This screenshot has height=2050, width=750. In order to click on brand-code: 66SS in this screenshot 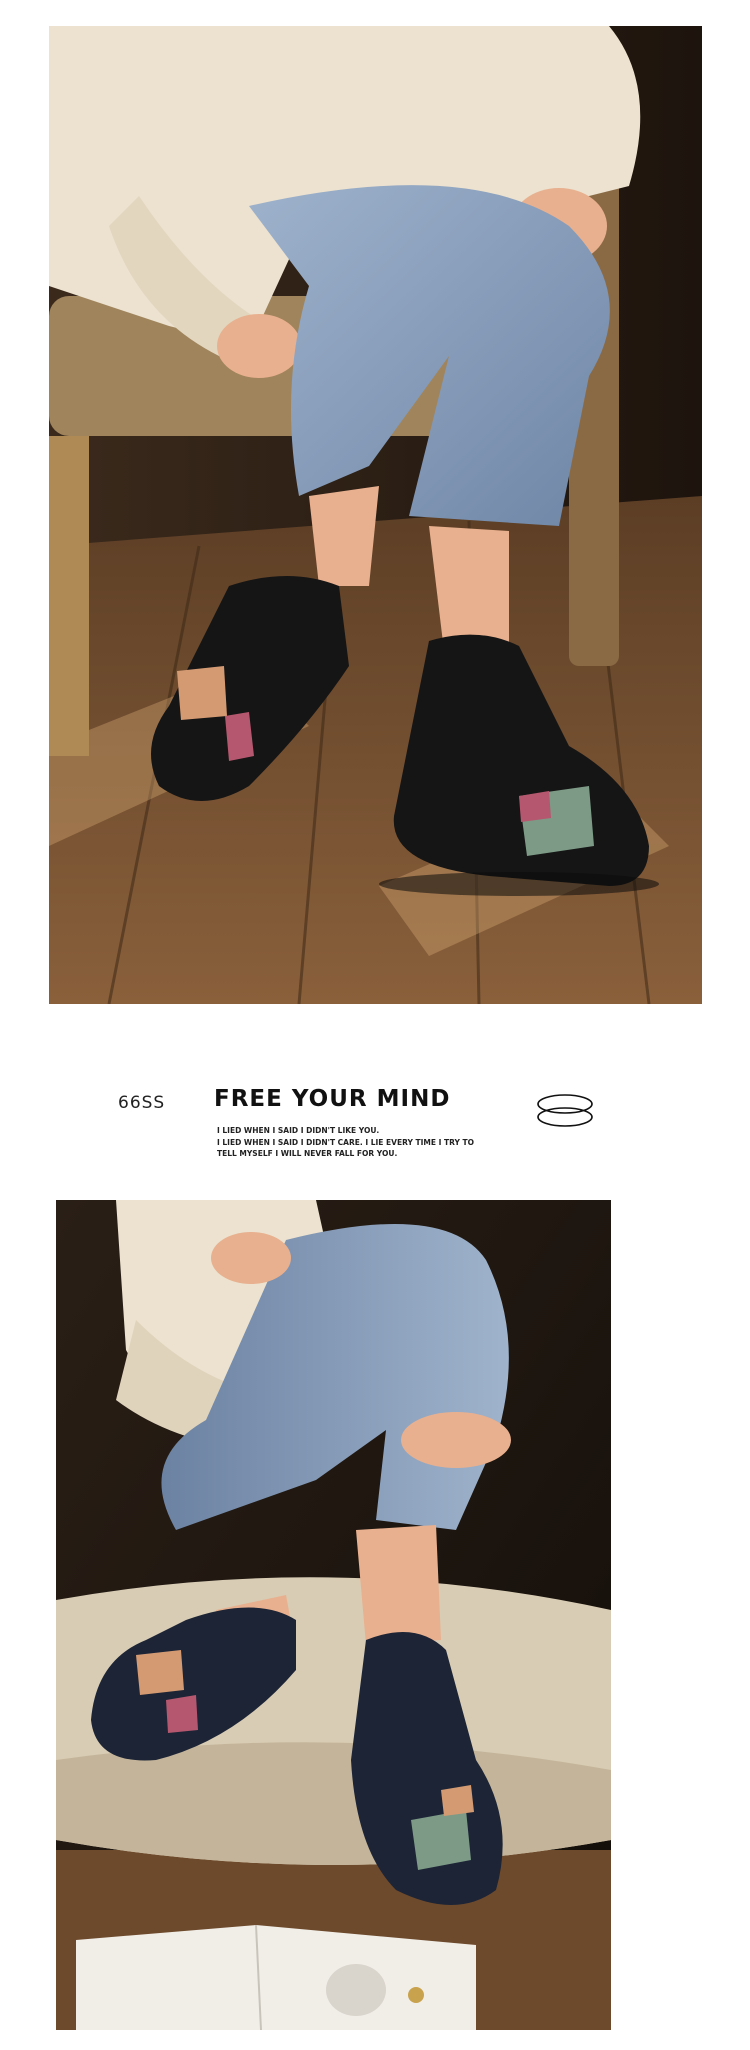, I will do `click(142, 1103)`.